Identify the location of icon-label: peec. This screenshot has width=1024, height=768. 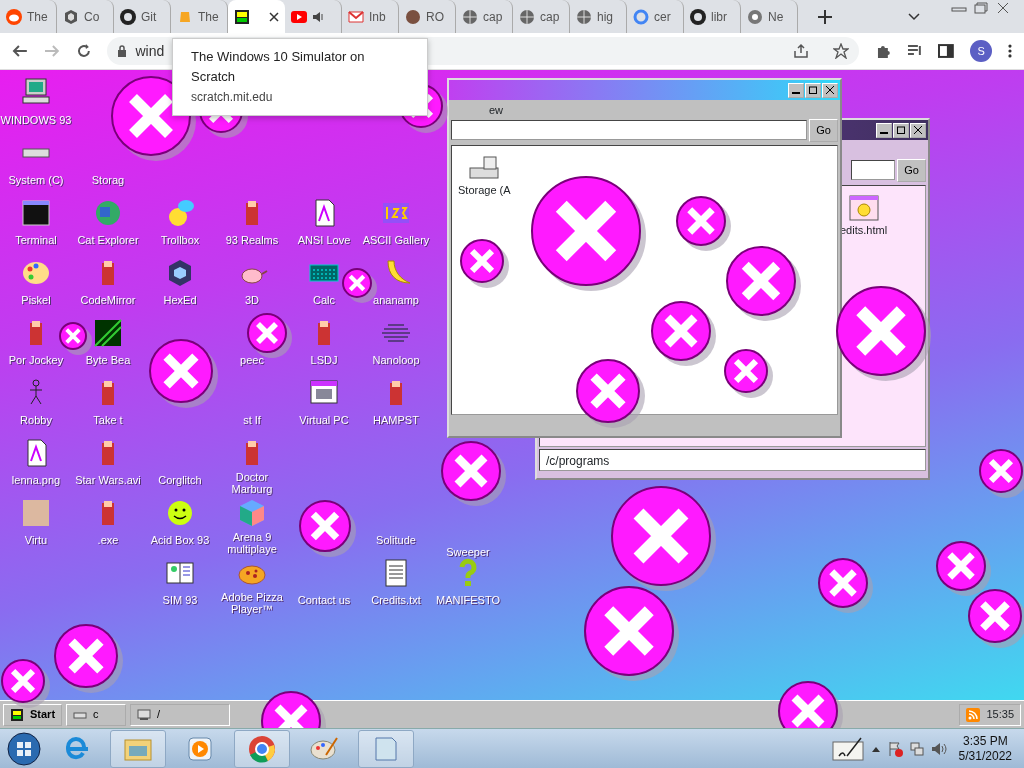
(252, 360).